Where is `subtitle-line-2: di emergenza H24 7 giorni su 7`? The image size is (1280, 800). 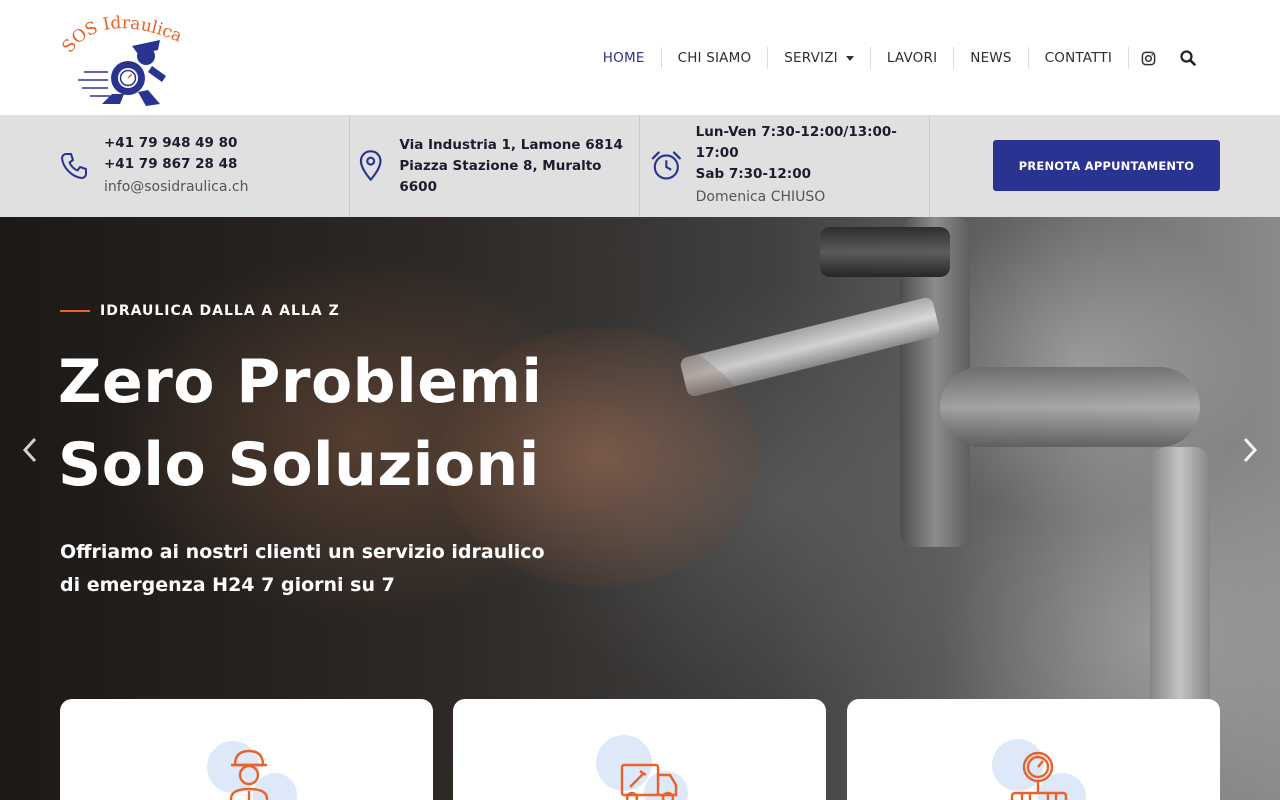 subtitle-line-2: di emergenza H24 7 giorni su 7 is located at coordinates (227, 585).